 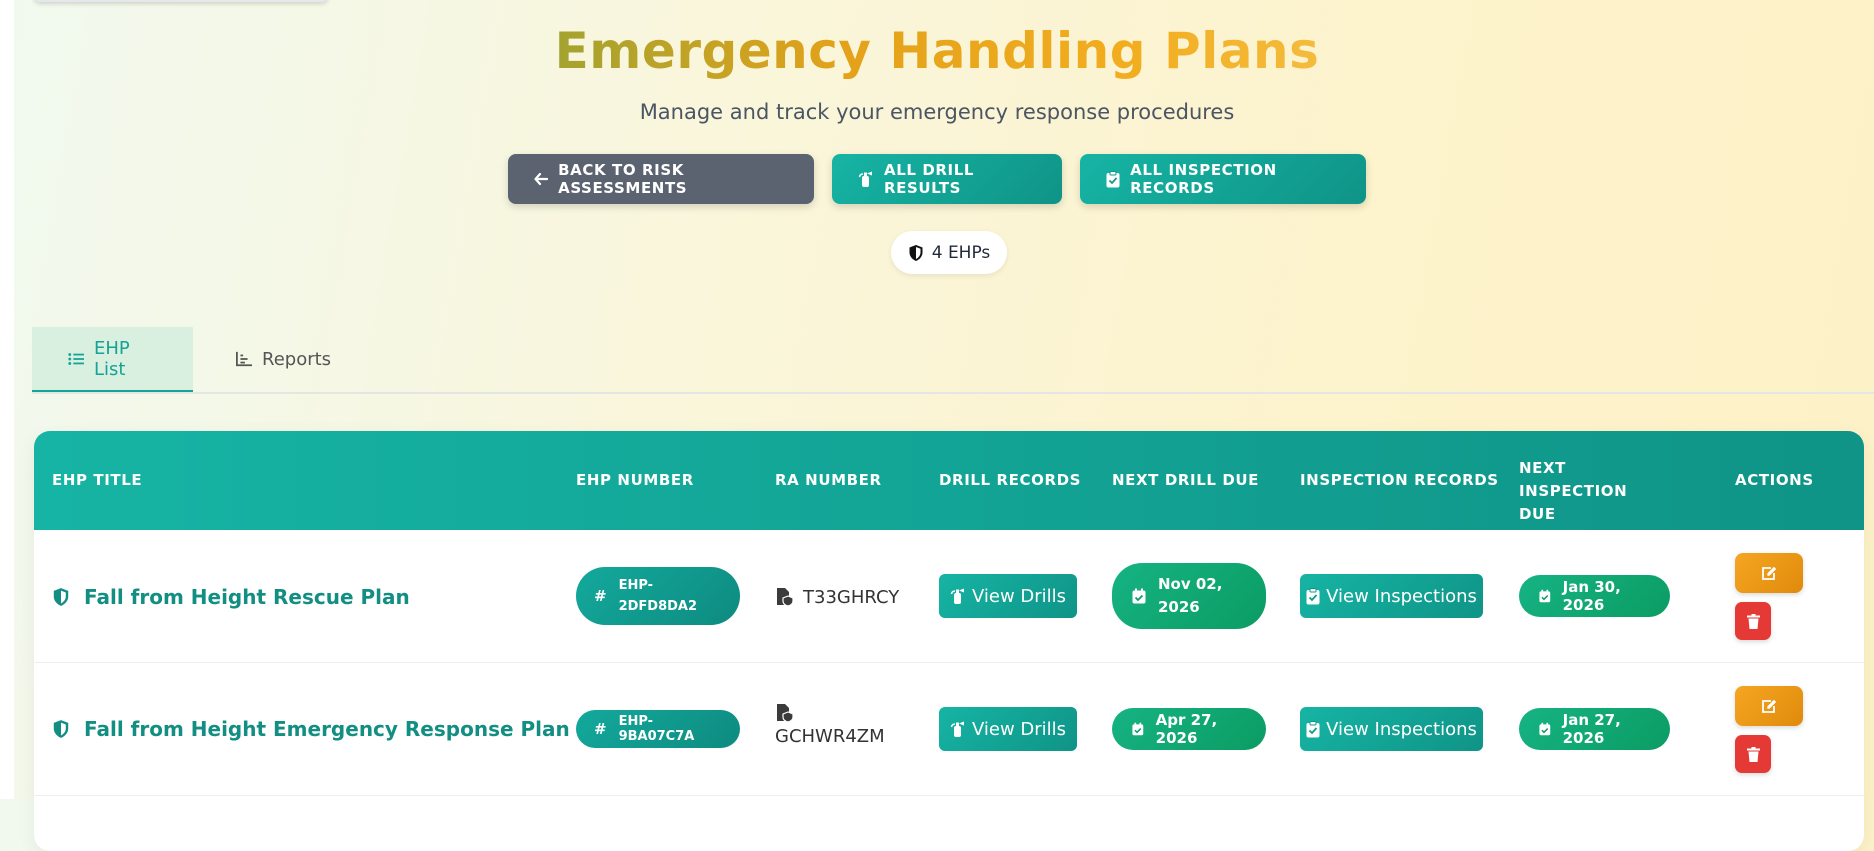 I want to click on column-header-drill-records: DRILL RECORDS, so click(x=1010, y=480).